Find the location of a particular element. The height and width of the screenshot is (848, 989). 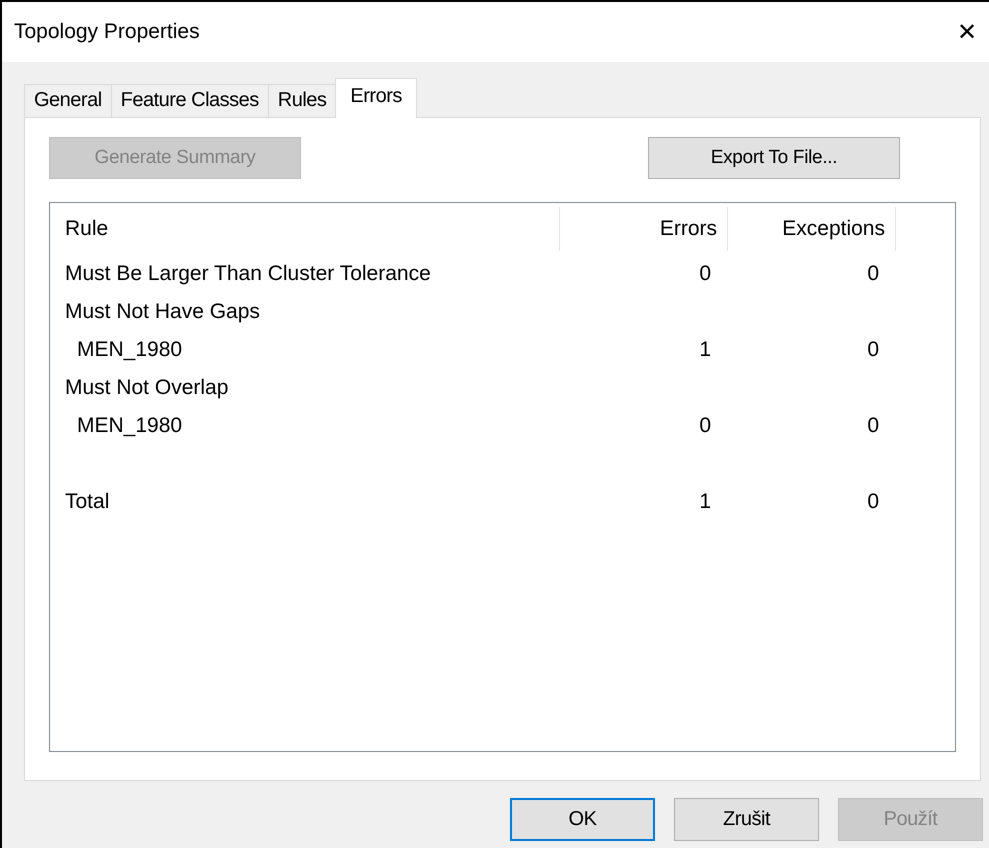

close-button: ✕ is located at coordinates (967, 32).